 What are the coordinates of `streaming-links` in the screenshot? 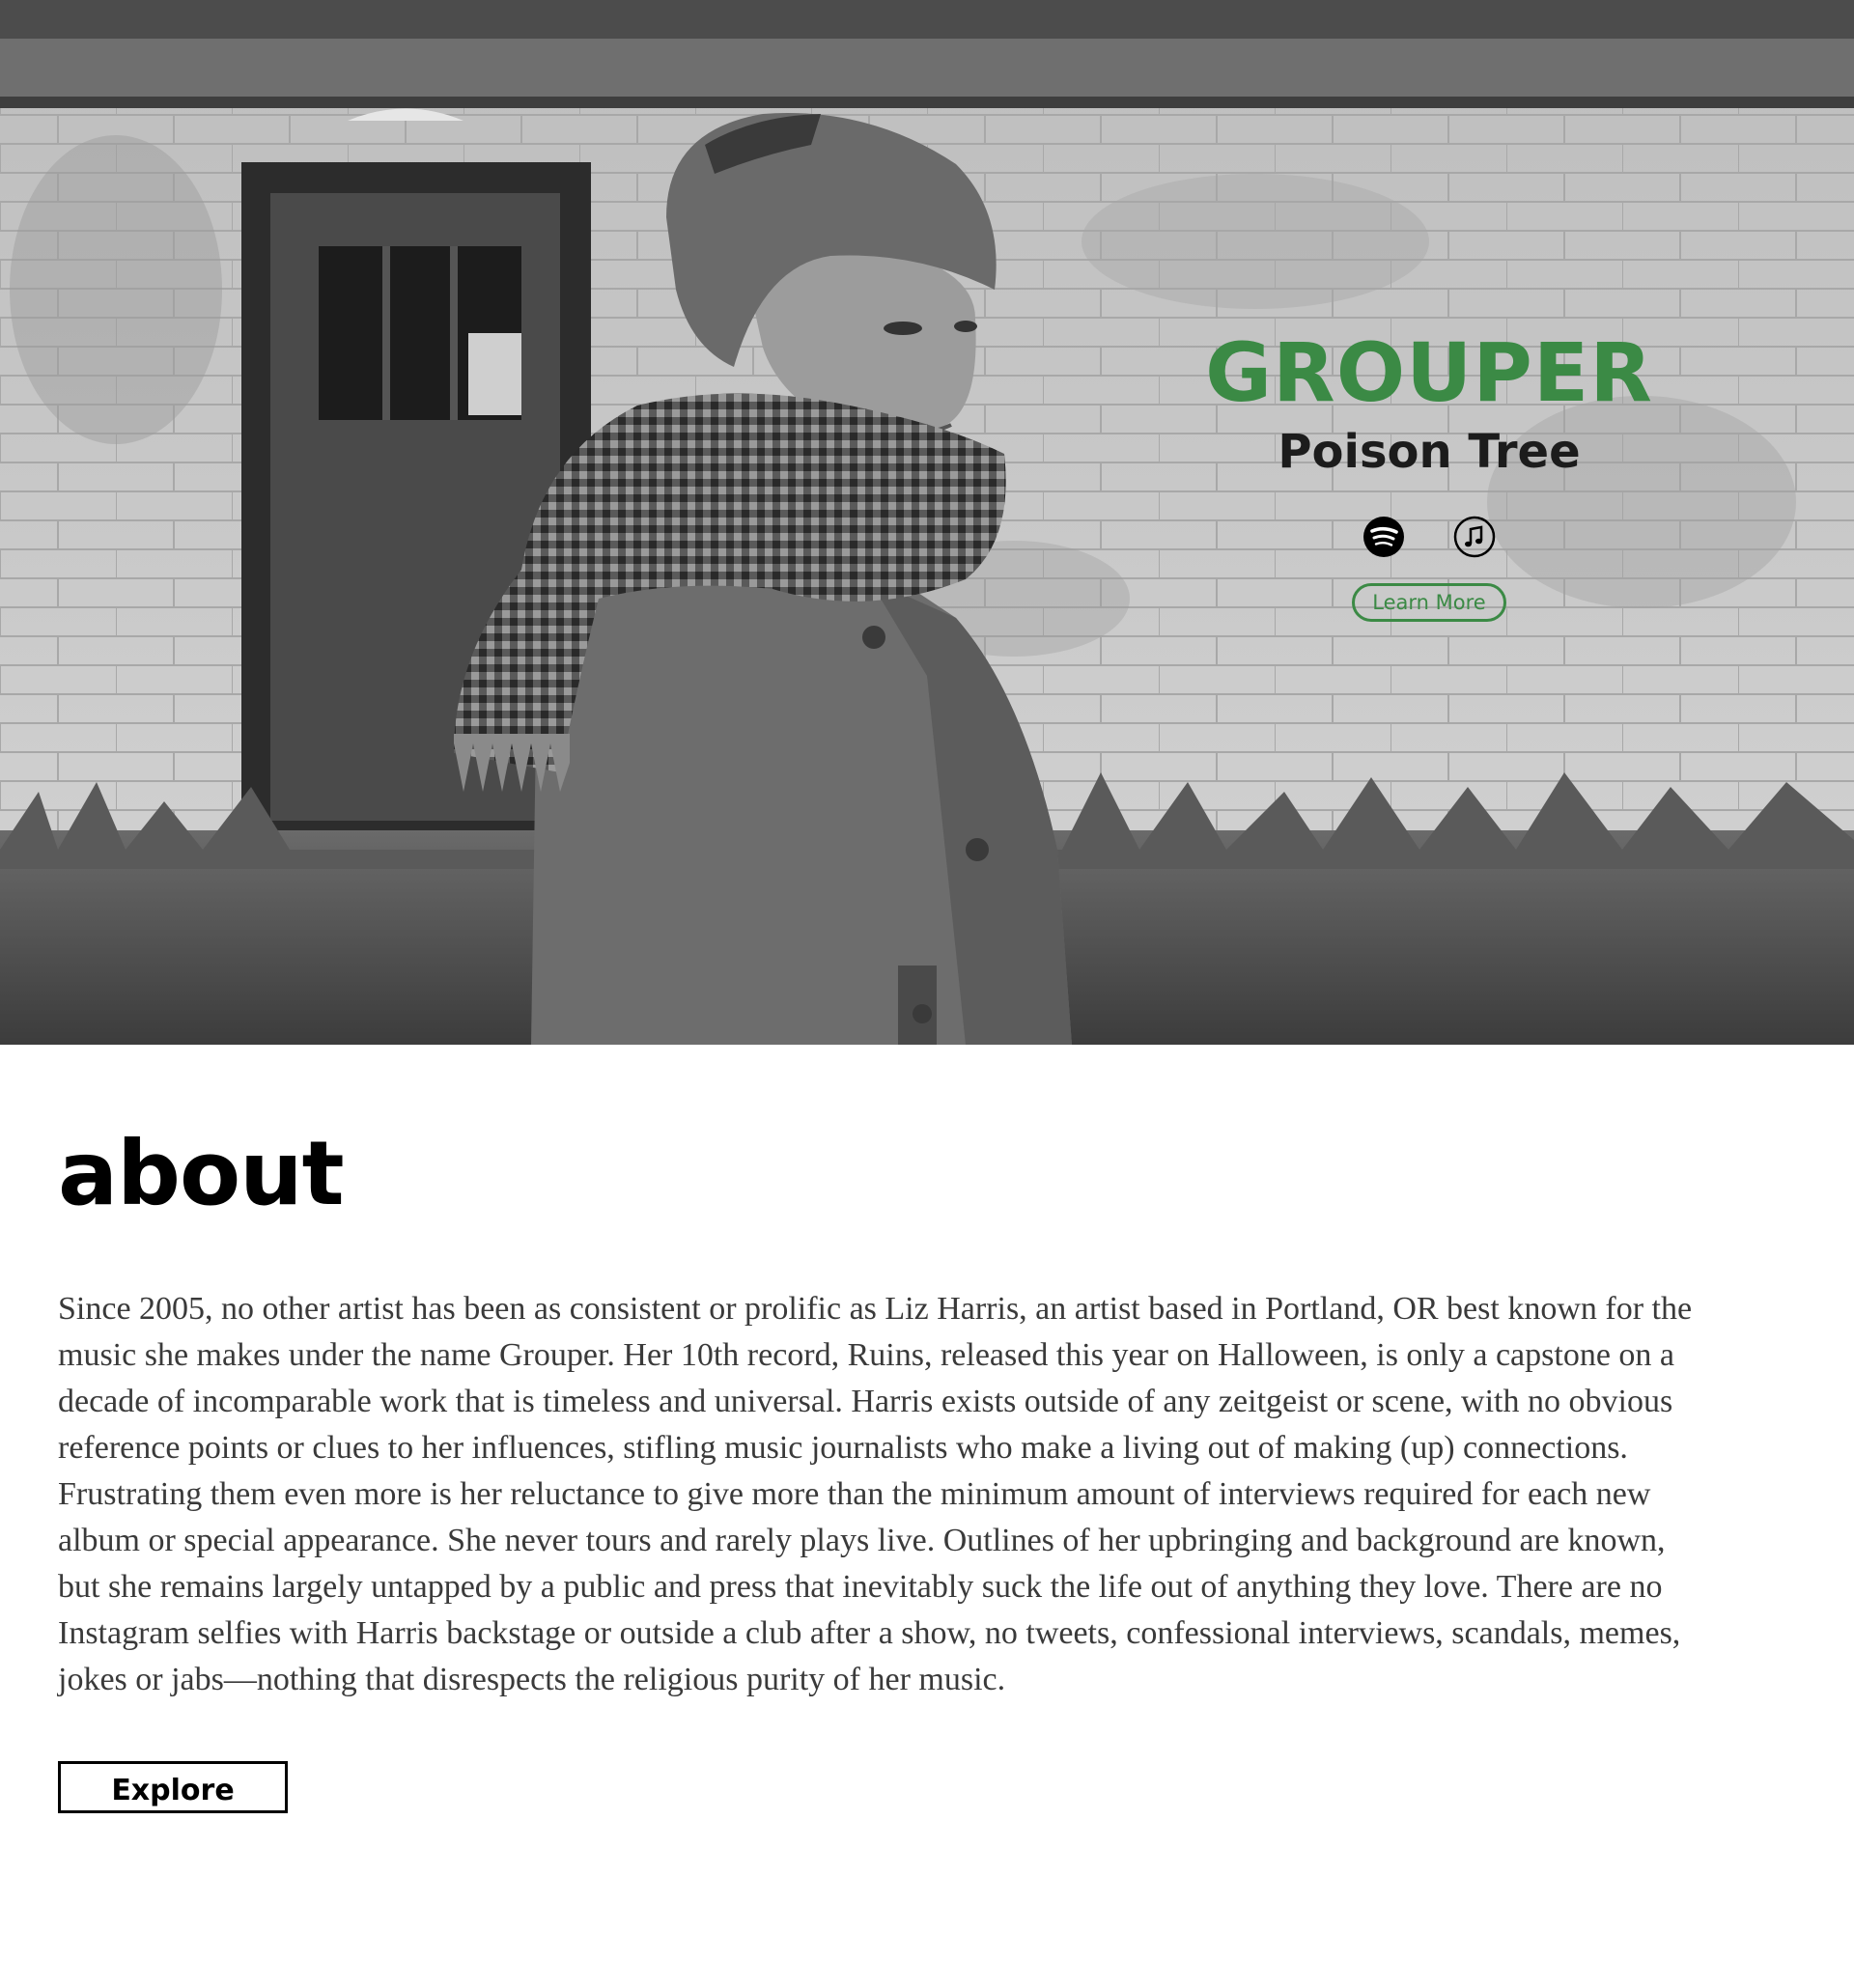 It's located at (1429, 537).